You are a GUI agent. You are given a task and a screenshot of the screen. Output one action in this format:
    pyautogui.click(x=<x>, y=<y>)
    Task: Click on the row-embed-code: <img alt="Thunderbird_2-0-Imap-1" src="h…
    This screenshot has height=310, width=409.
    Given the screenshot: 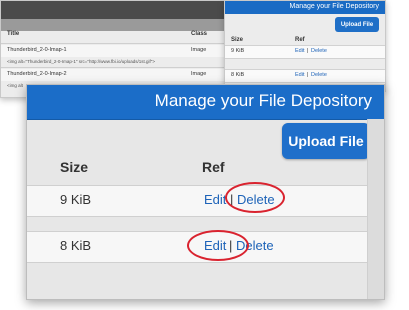 What is the action you would take?
    pyautogui.click(x=81, y=61)
    